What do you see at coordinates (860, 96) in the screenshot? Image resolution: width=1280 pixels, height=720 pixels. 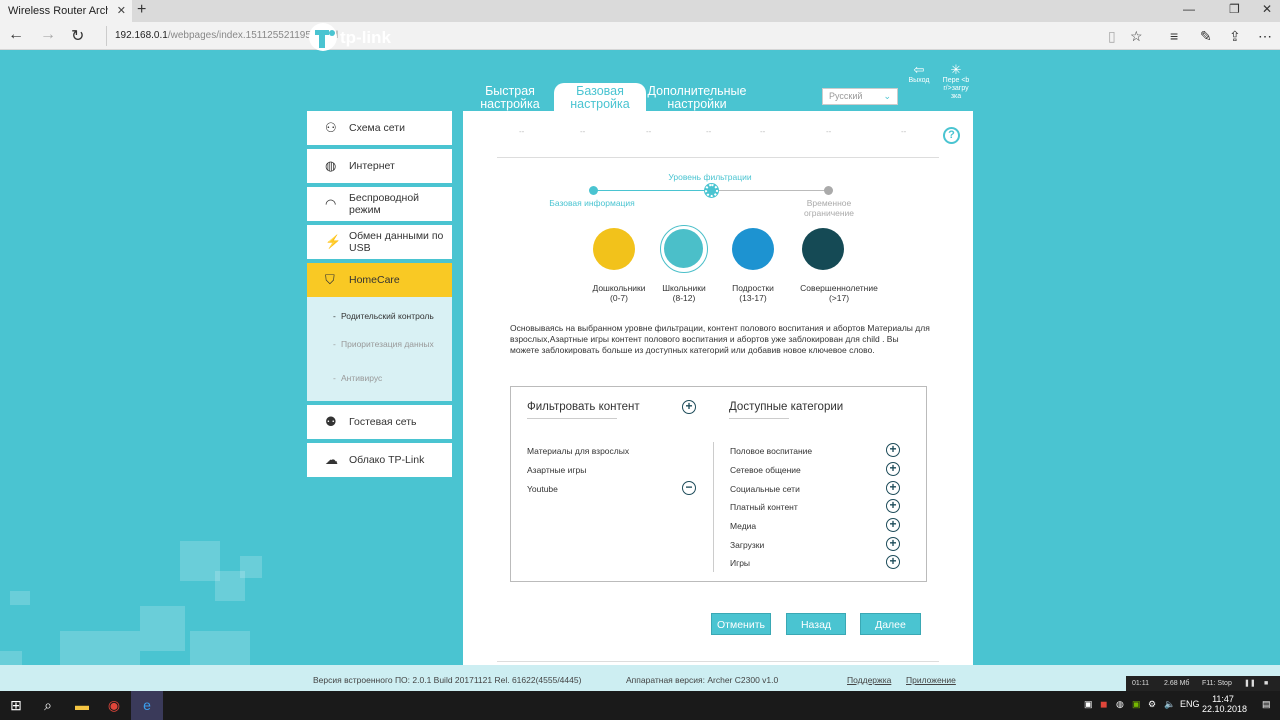 I see `language-select: Русский ⌄` at bounding box center [860, 96].